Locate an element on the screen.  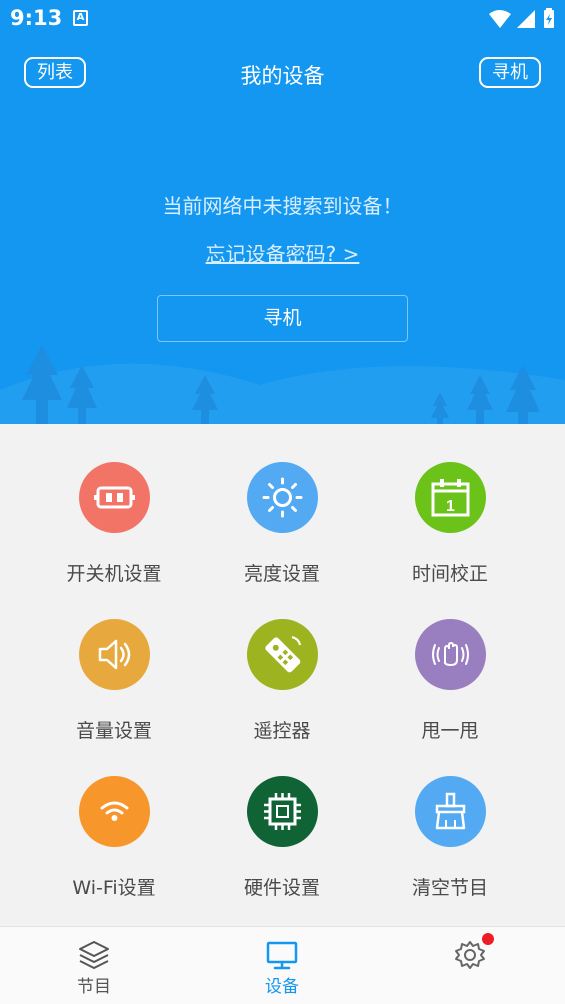
search-device-button-top: 寻机 is located at coordinates (510, 72).